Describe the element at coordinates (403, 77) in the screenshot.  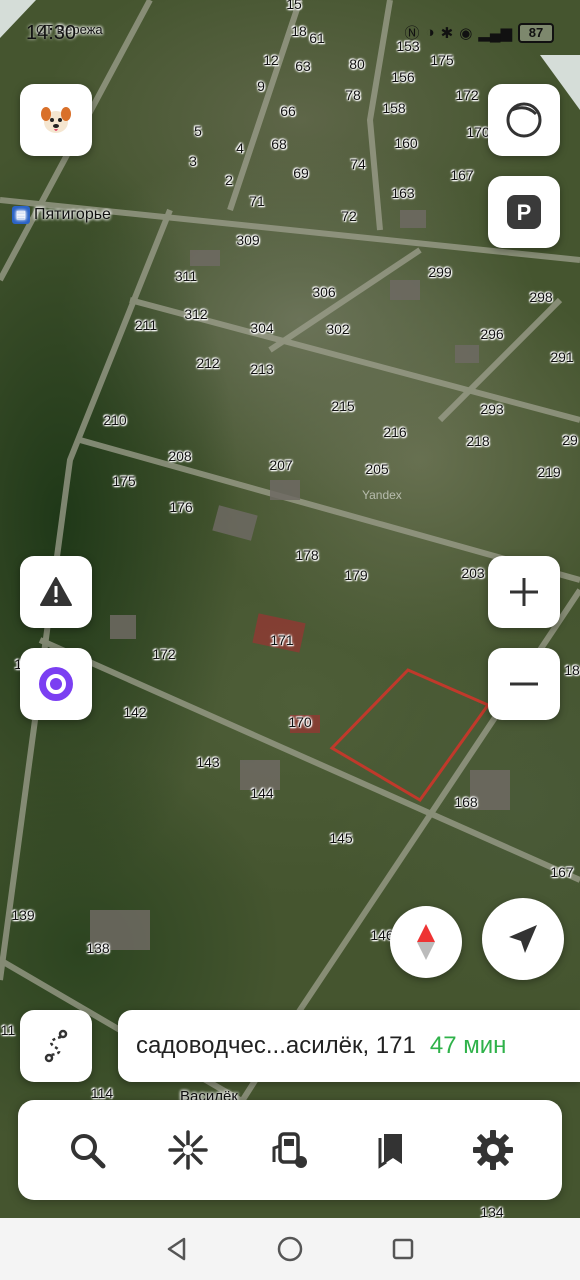
I see `plot-number-label: 156` at that location.